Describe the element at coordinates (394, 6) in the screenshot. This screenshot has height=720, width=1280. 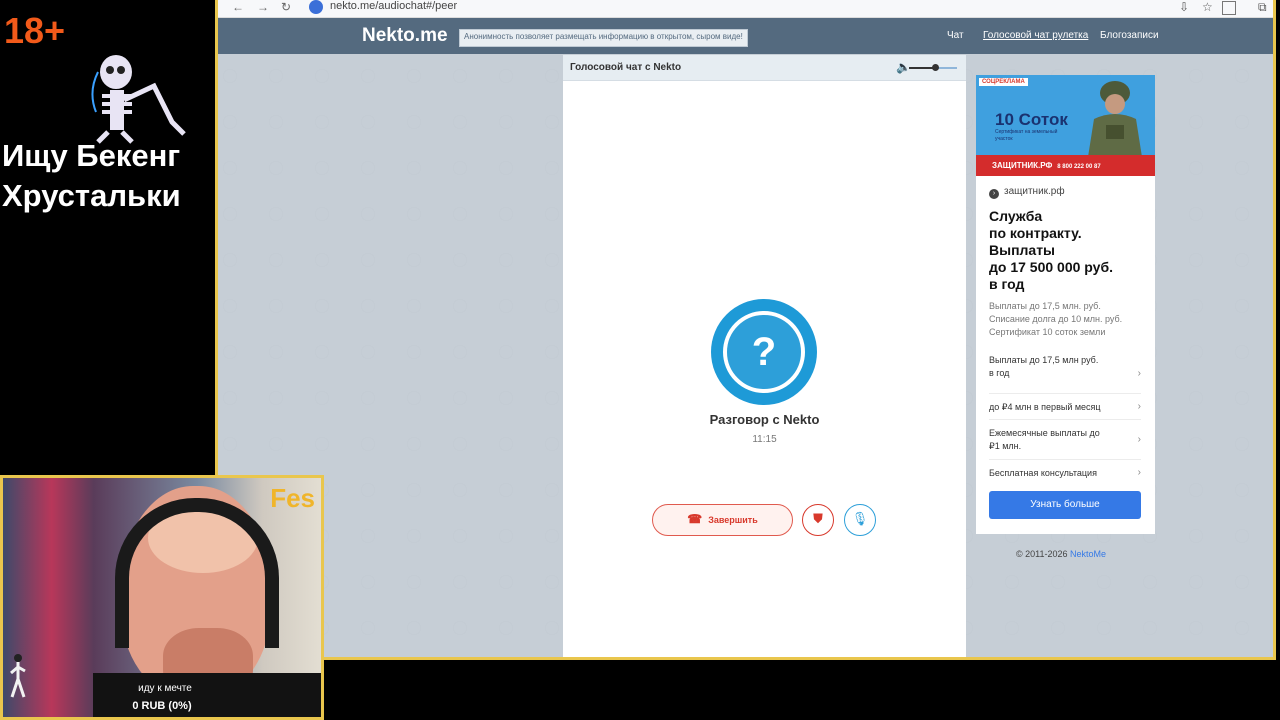
I see `url-text: nekto.me/audiochat#/peer` at that location.